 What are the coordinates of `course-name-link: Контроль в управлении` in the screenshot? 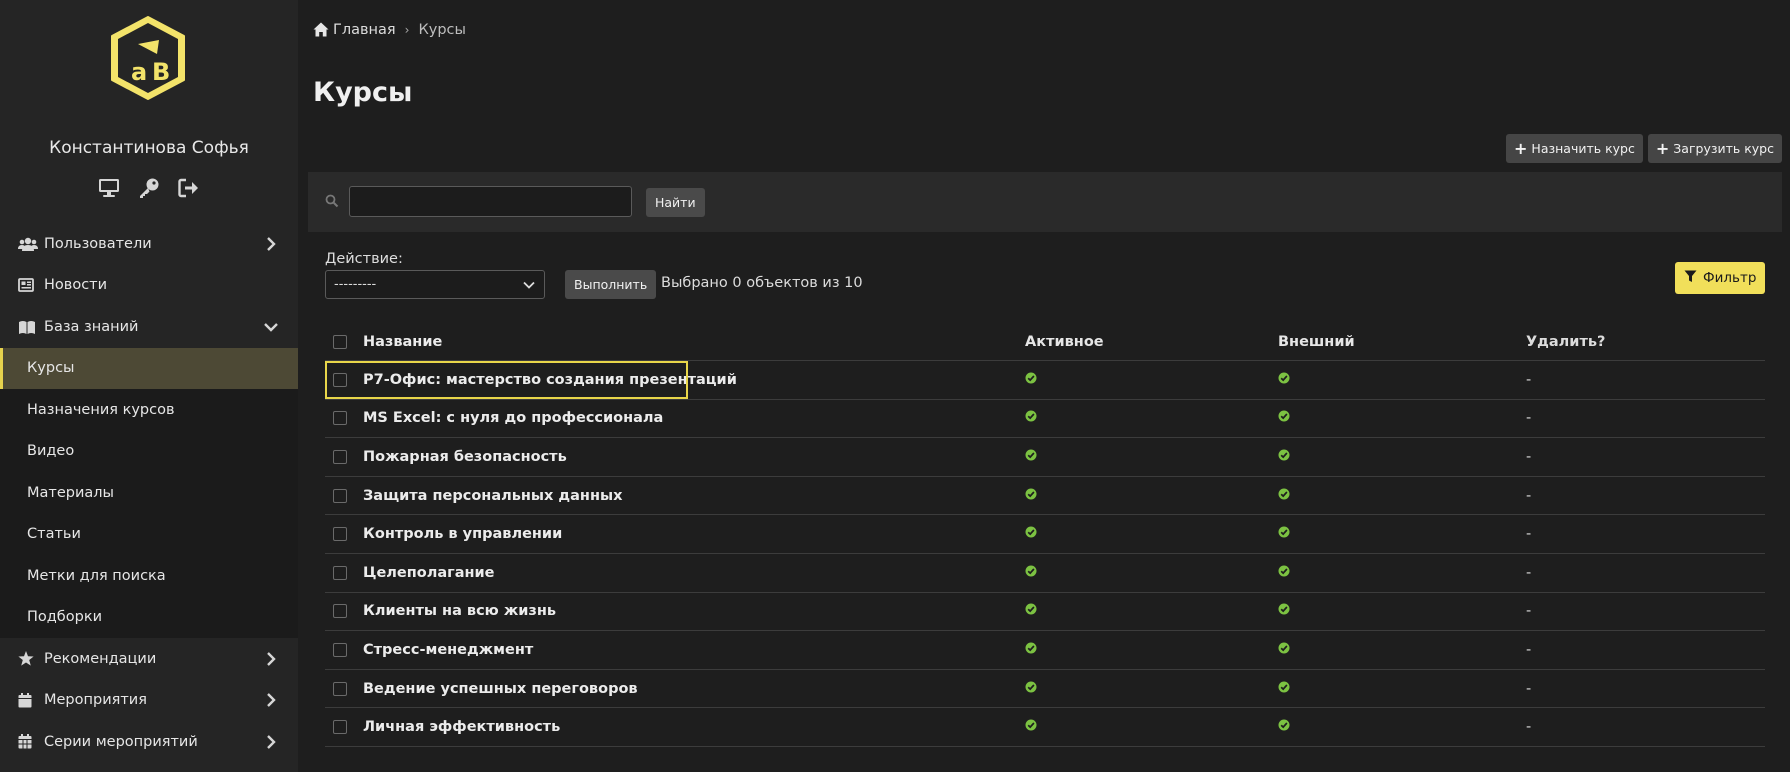 It's located at (694, 534).